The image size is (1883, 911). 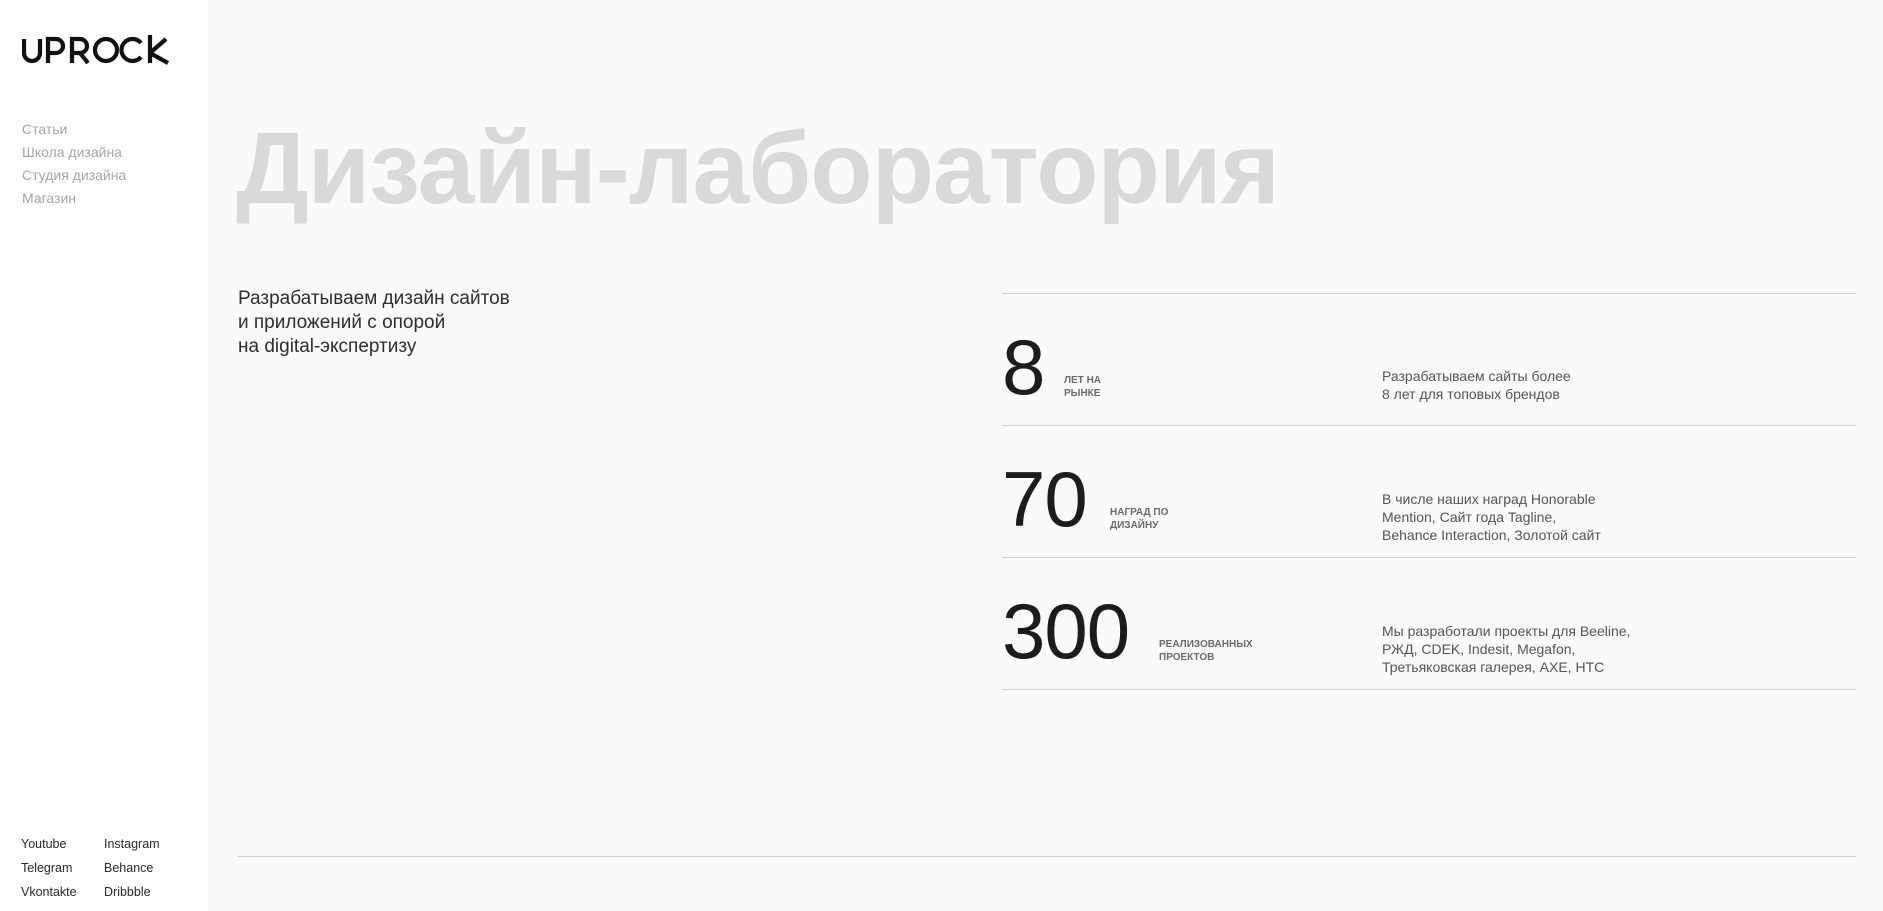 I want to click on social-link-youtube: Youtube, so click(x=62, y=844).